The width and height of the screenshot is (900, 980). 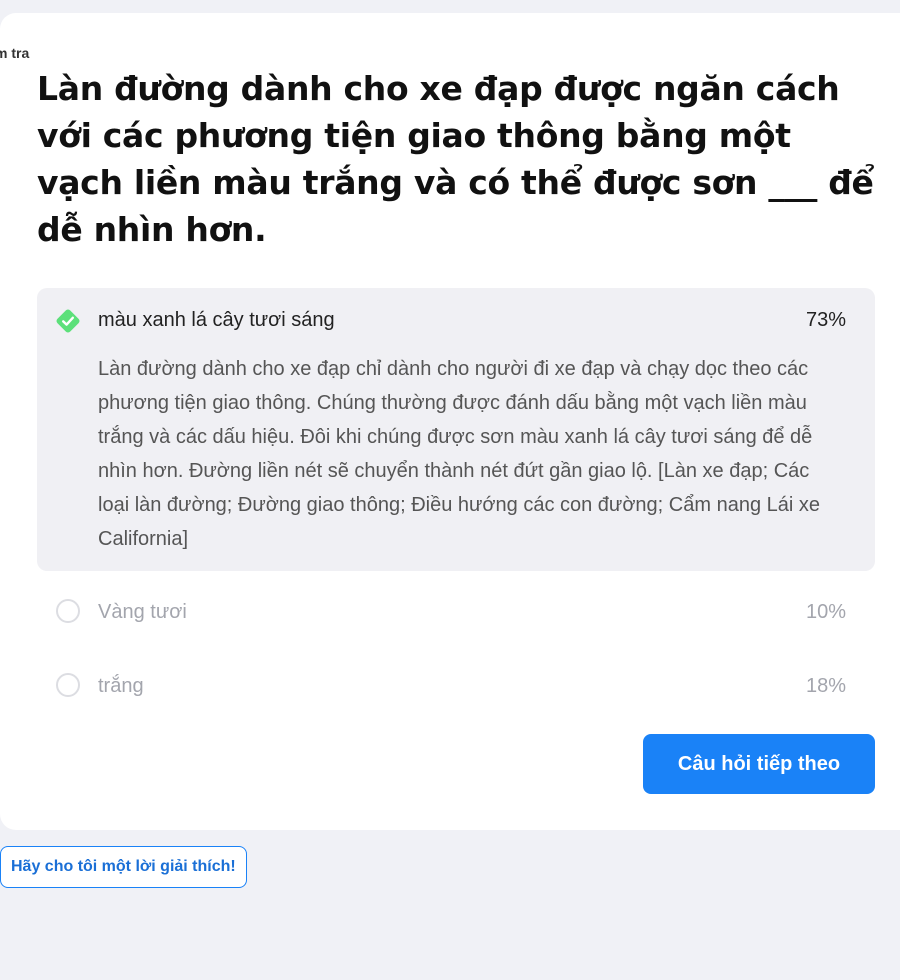 What do you see at coordinates (825, 320) in the screenshot?
I see `answer-percent: 73%` at bounding box center [825, 320].